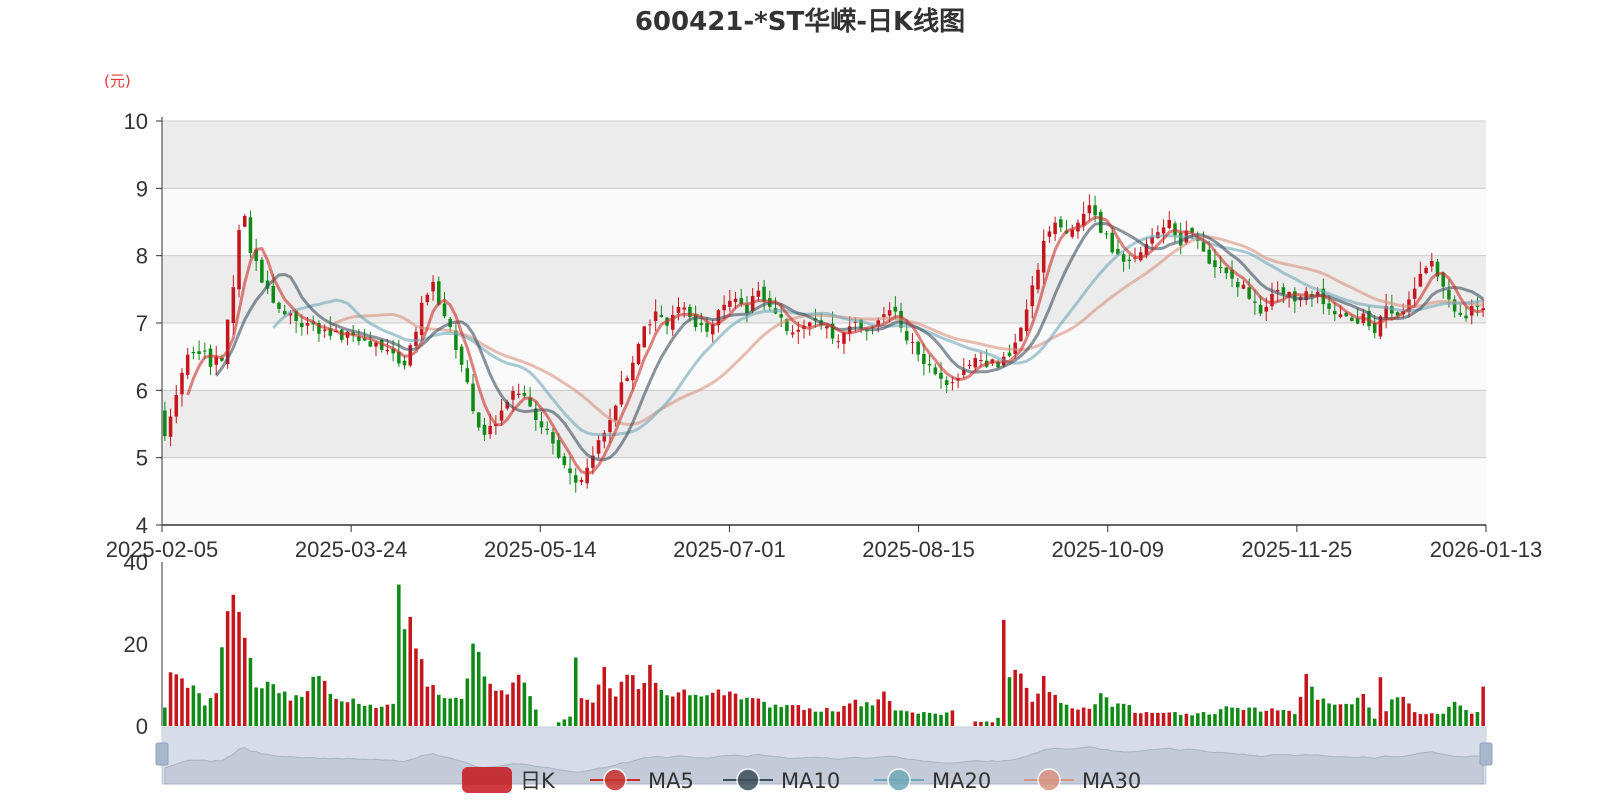 The height and width of the screenshot is (800, 1600). I want to click on price-unit-label: (元), so click(117, 81).